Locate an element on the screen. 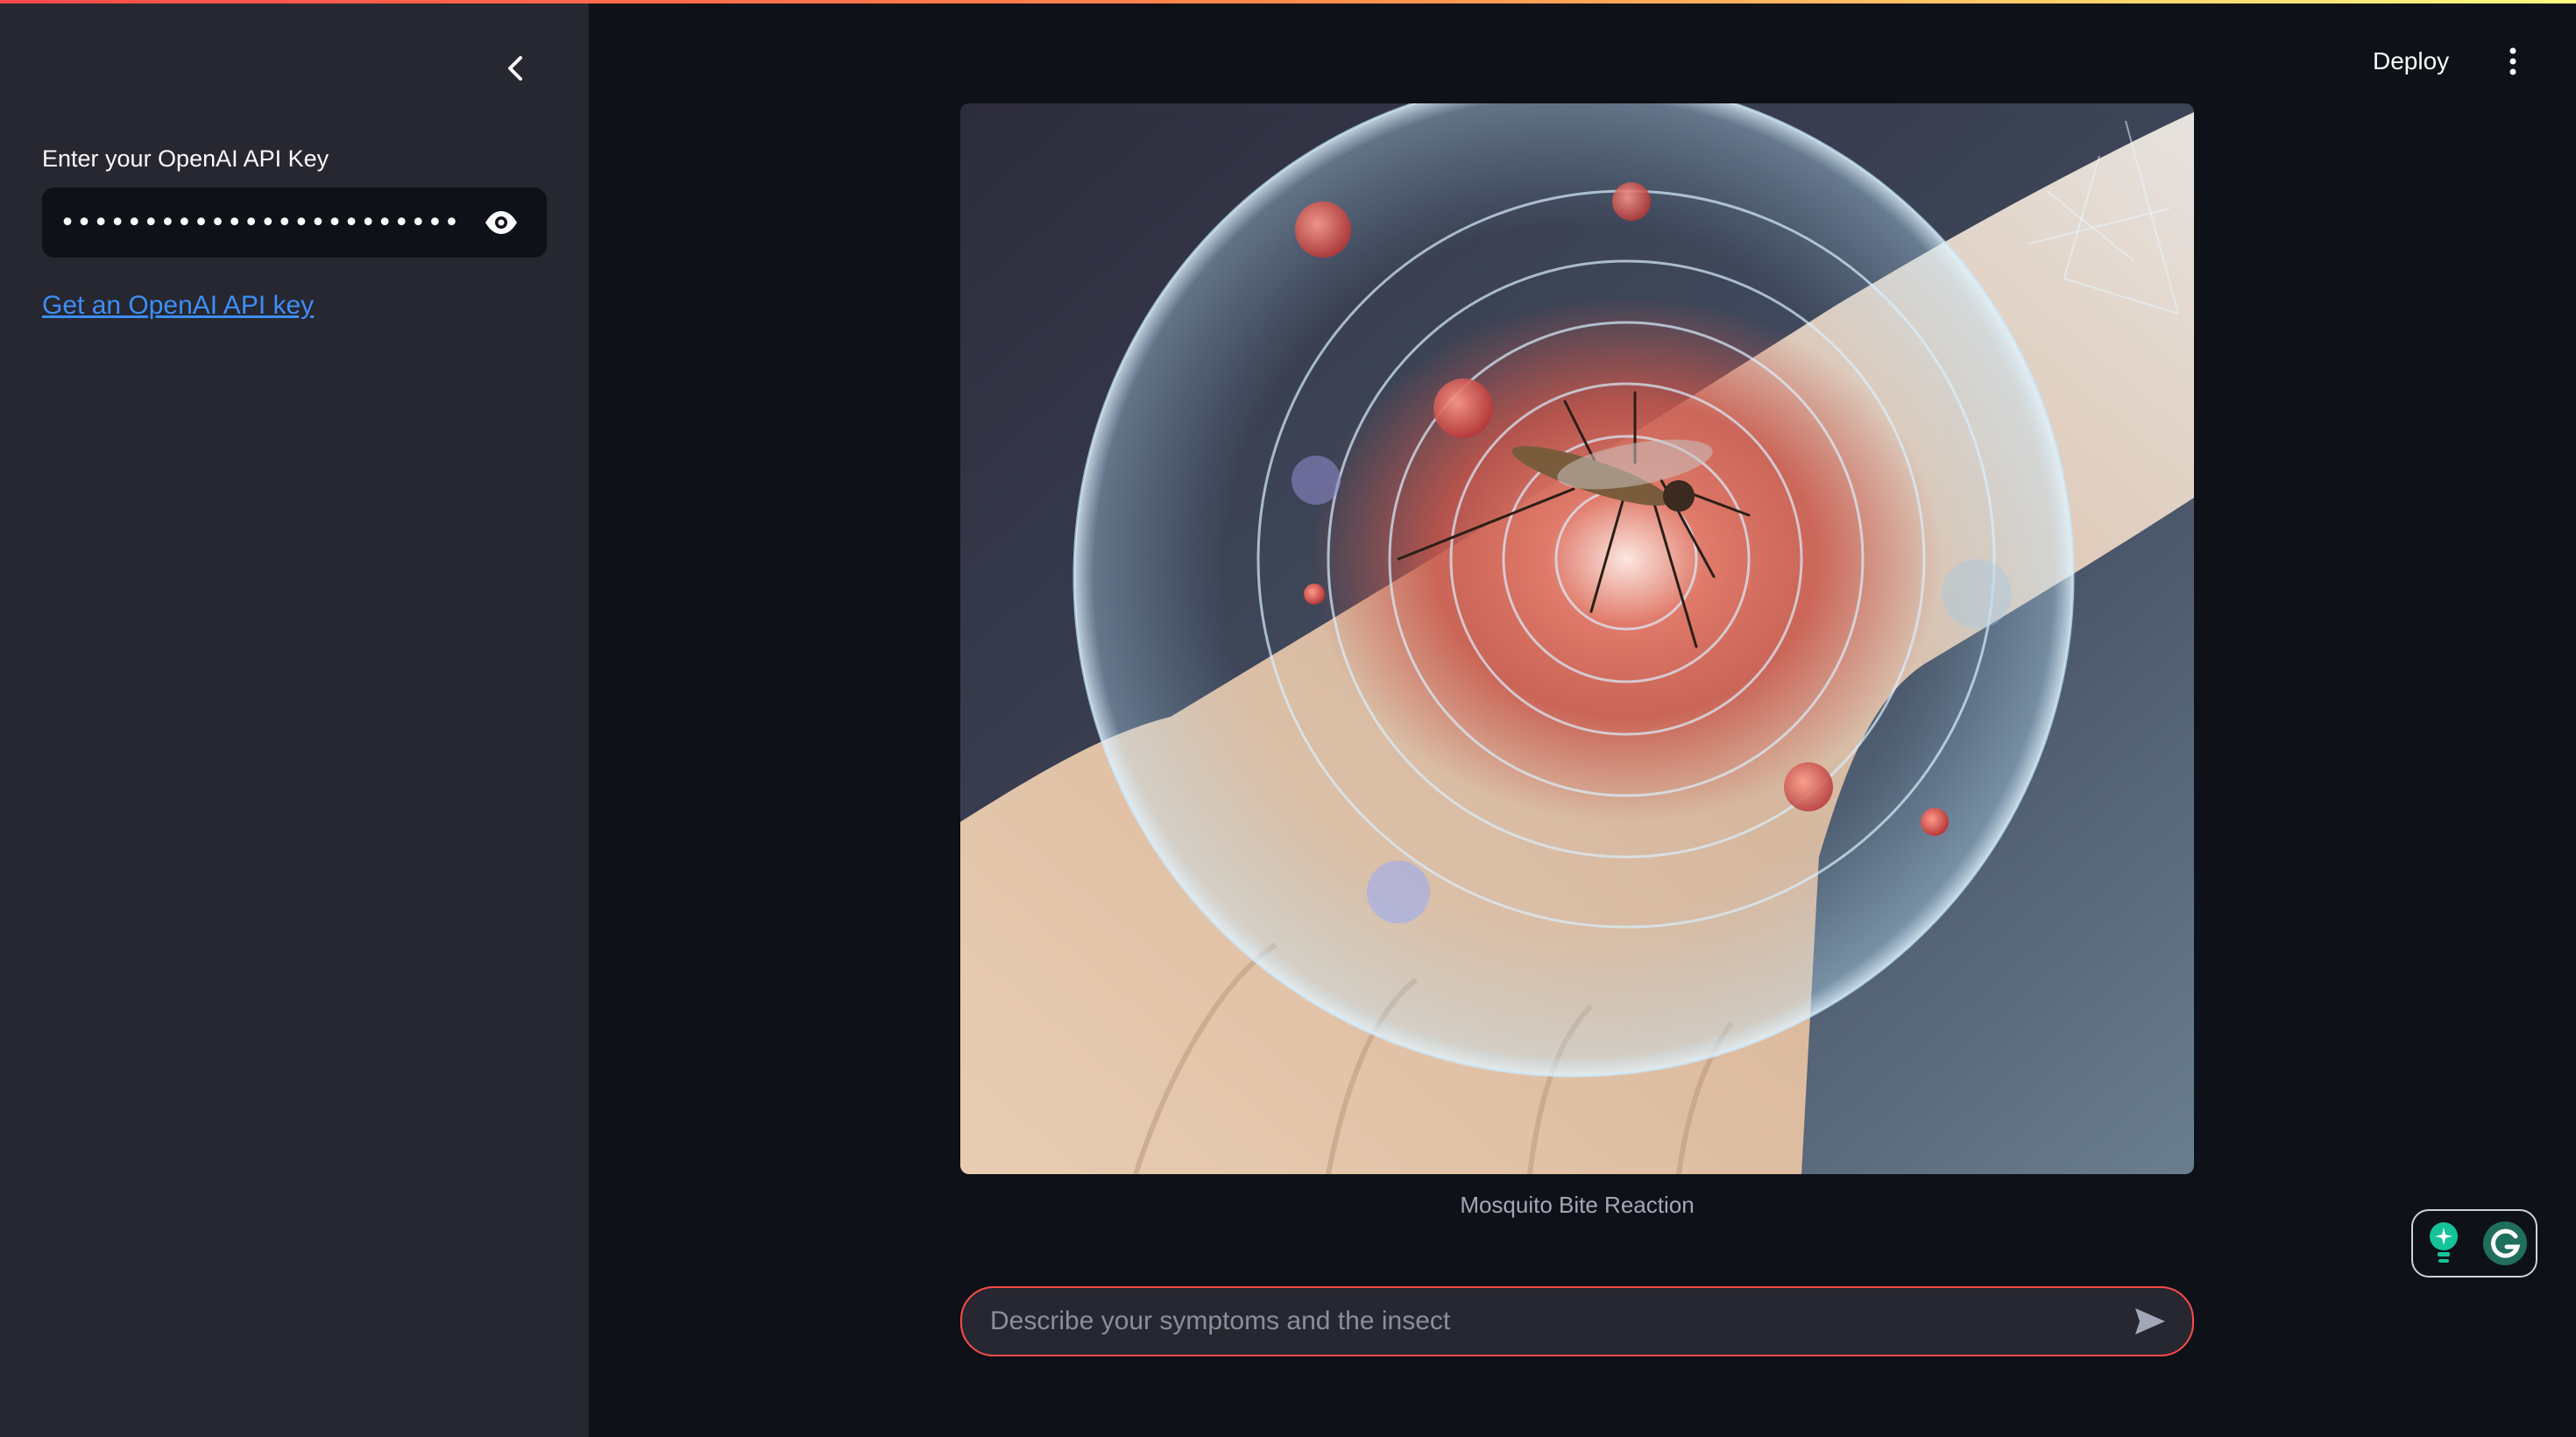 Image resolution: width=2576 pixels, height=1437 pixels. chat-input-container is located at coordinates (1577, 1321).